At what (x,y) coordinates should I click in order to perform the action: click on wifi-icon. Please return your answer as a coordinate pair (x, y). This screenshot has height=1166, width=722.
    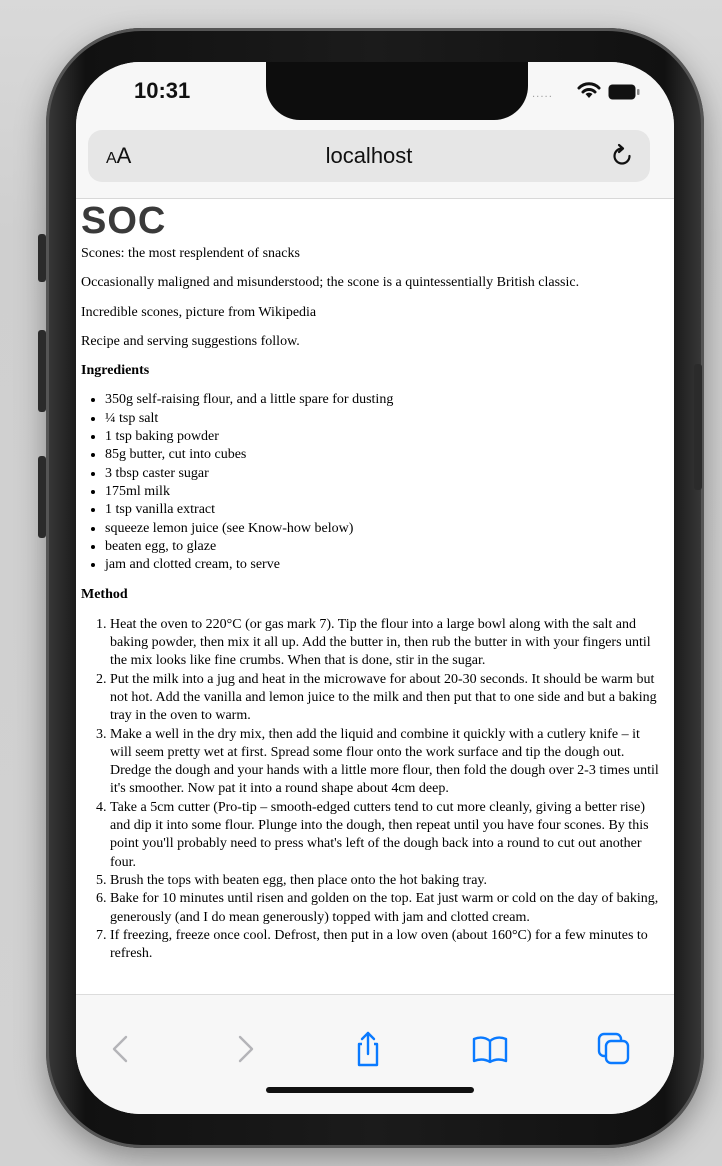
    Looking at the image, I should click on (589, 90).